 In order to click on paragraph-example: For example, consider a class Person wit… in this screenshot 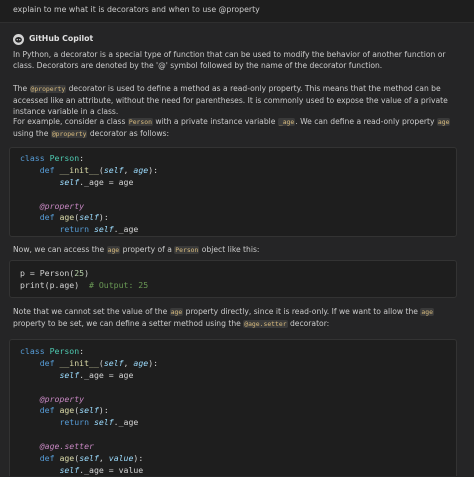, I will do `click(232, 127)`.